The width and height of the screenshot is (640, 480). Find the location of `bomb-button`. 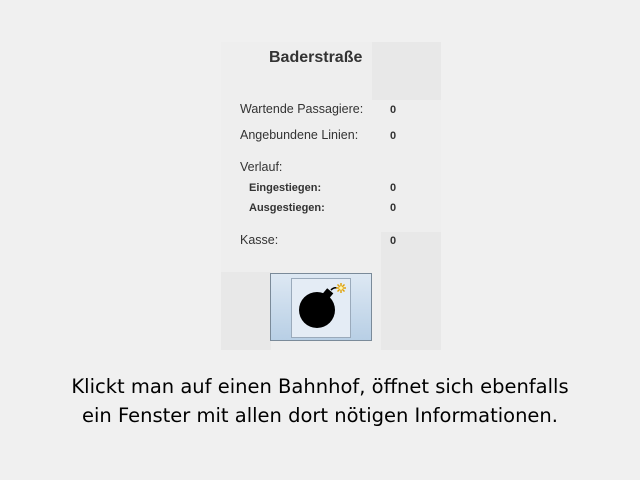

bomb-button is located at coordinates (321, 307).